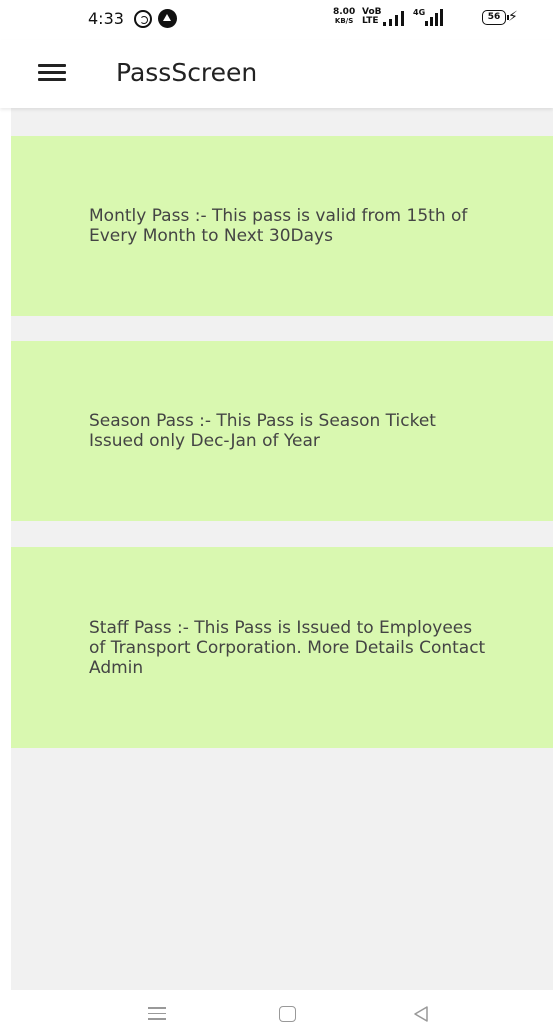  What do you see at coordinates (419, 12) in the screenshot?
I see `network-type-label: 4G` at bounding box center [419, 12].